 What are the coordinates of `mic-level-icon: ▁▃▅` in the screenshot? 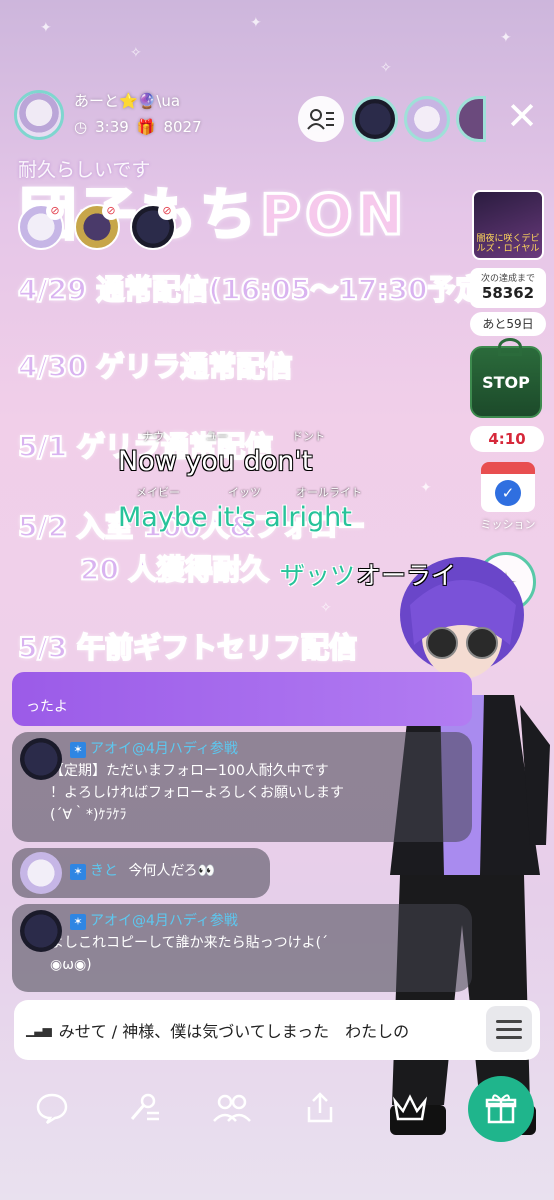 It's located at (39, 1030).